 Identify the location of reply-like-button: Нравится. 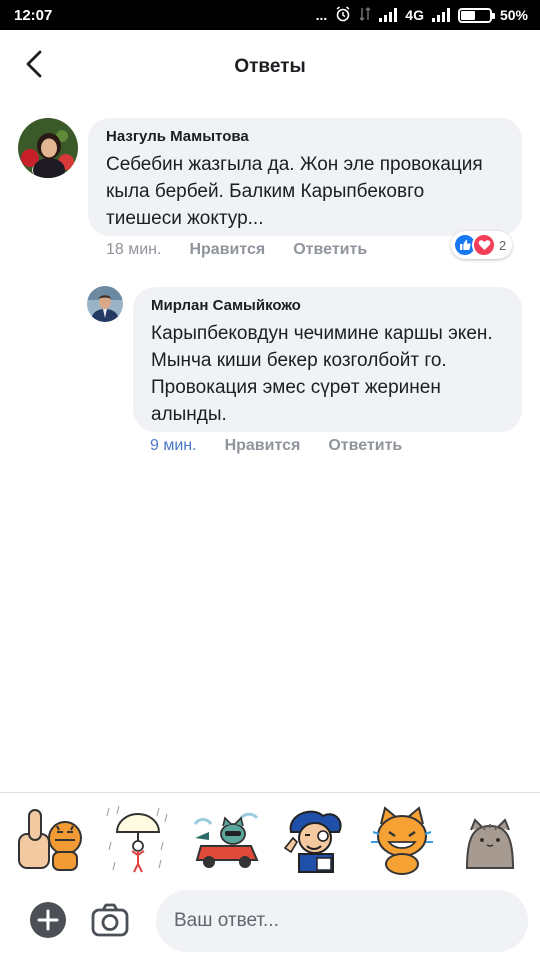
(263, 446).